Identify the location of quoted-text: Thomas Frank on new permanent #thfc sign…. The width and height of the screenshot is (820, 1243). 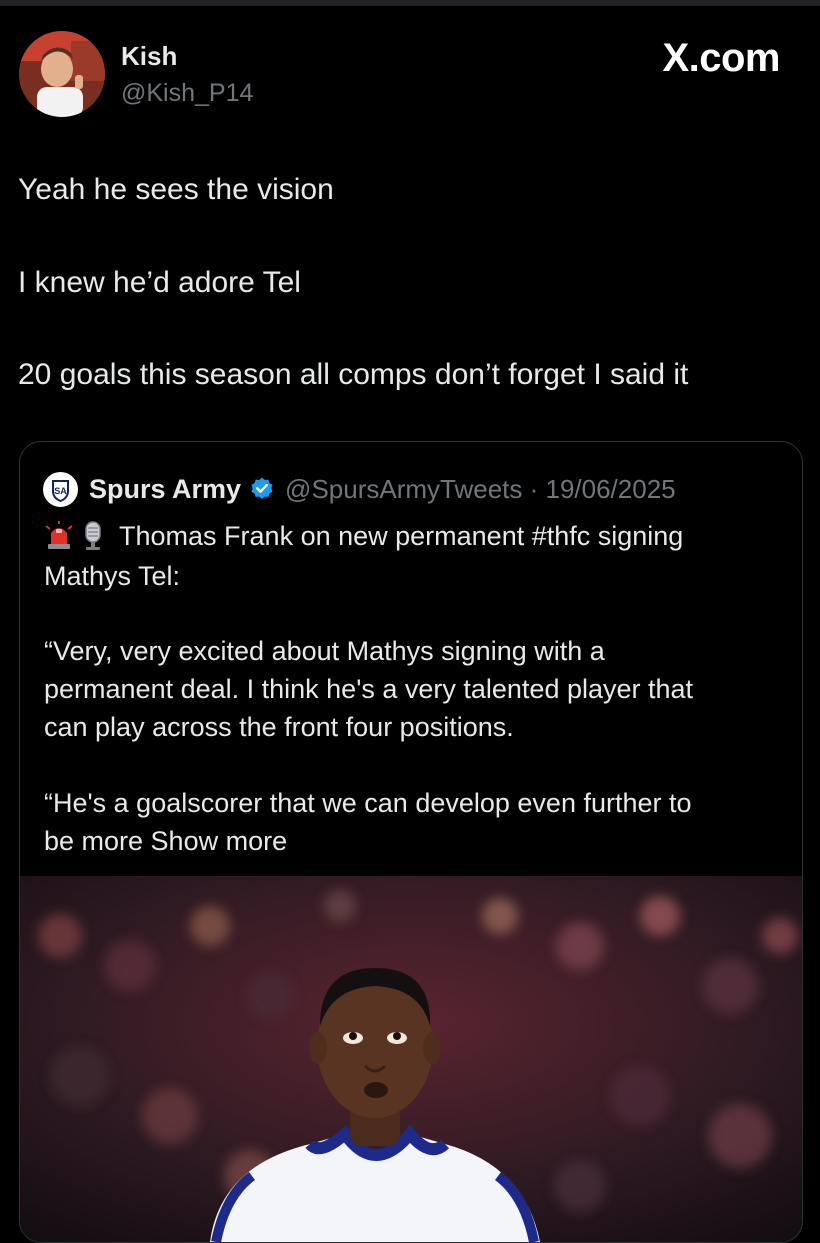
(401, 536).